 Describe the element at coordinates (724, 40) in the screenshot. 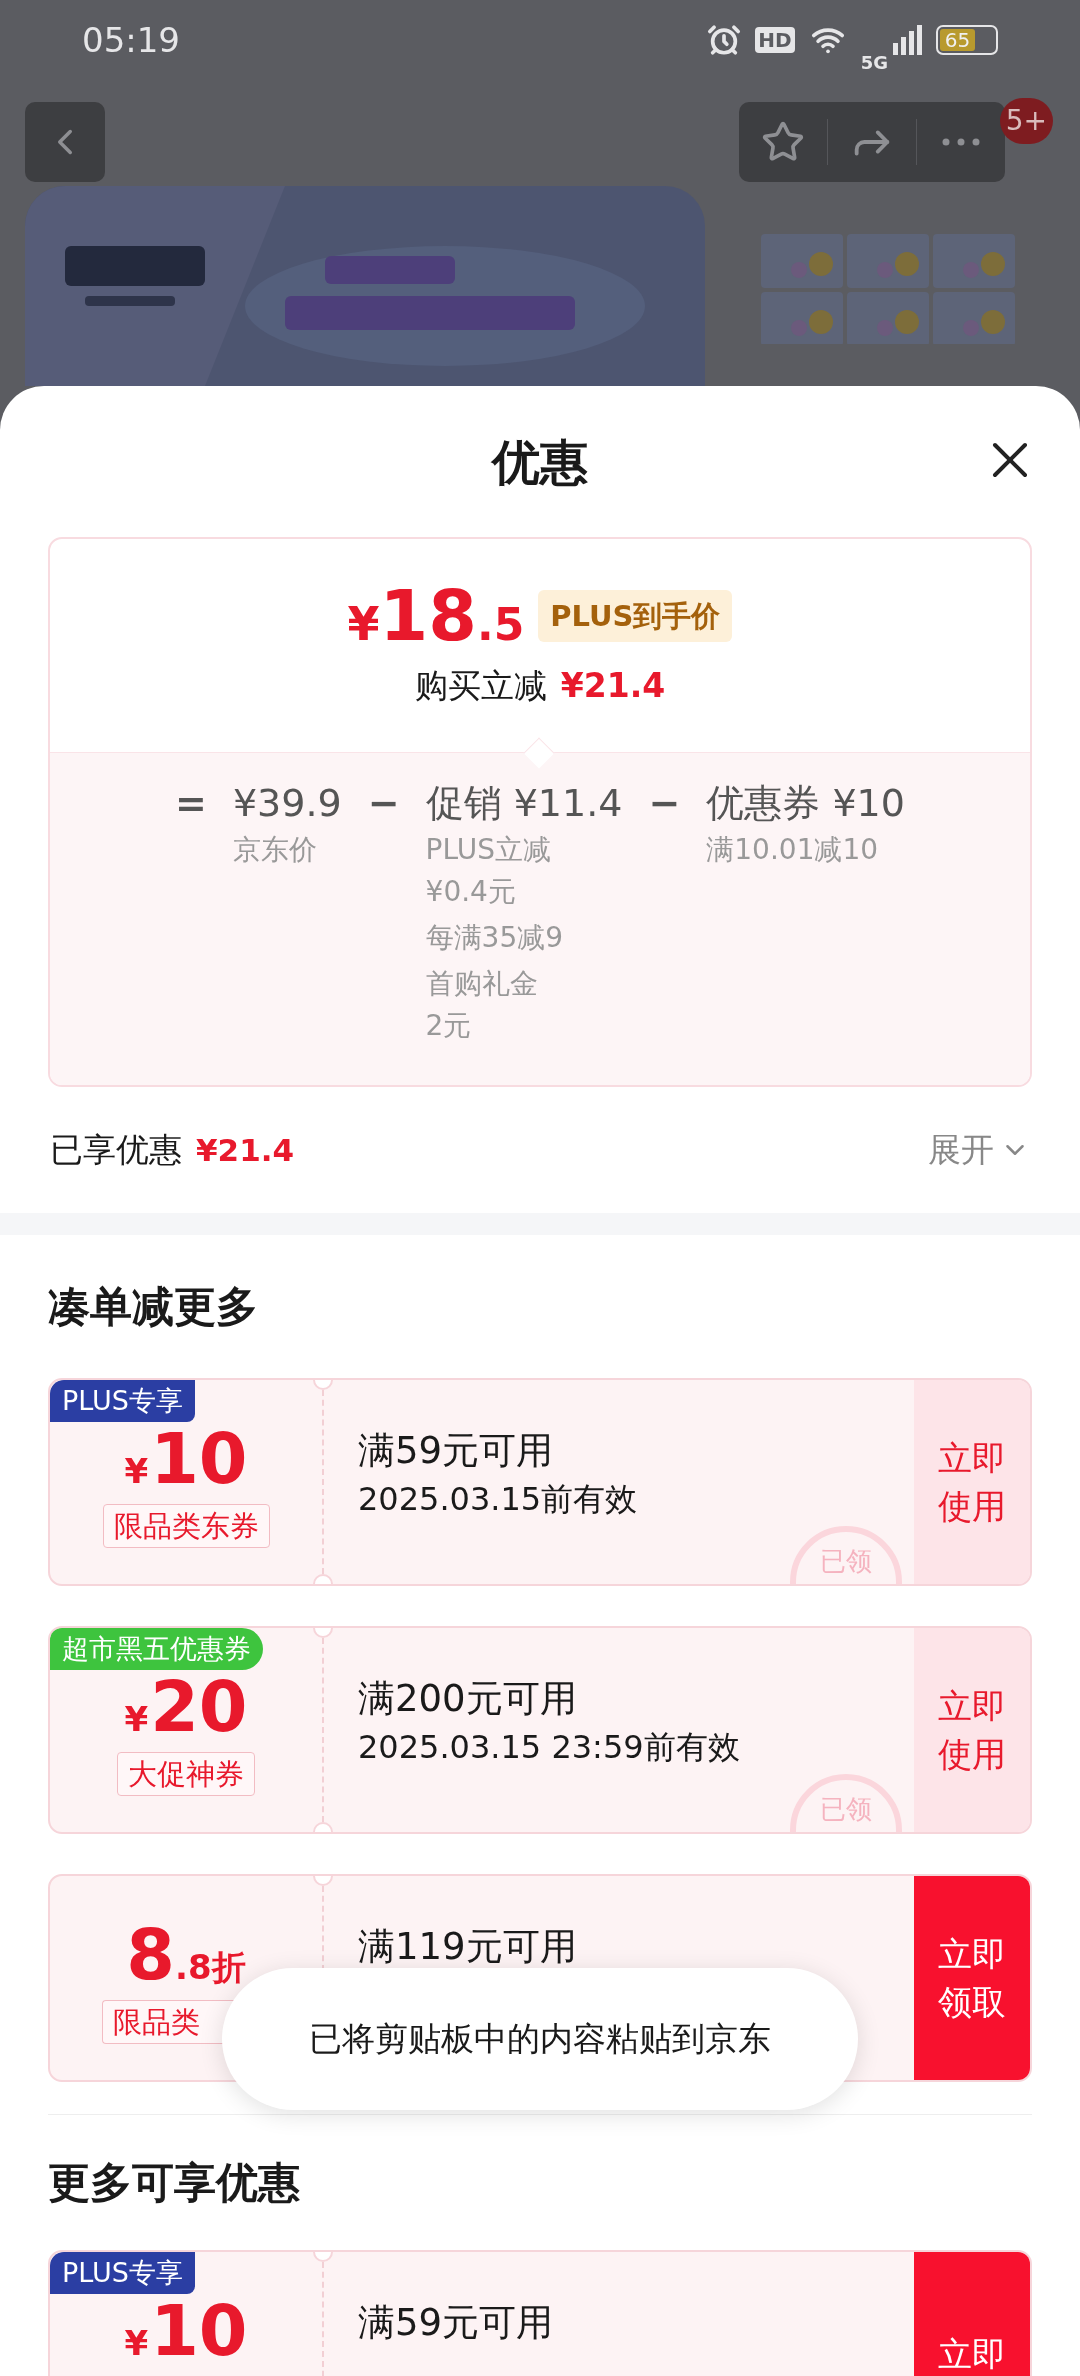

I see `alarm-icon` at that location.